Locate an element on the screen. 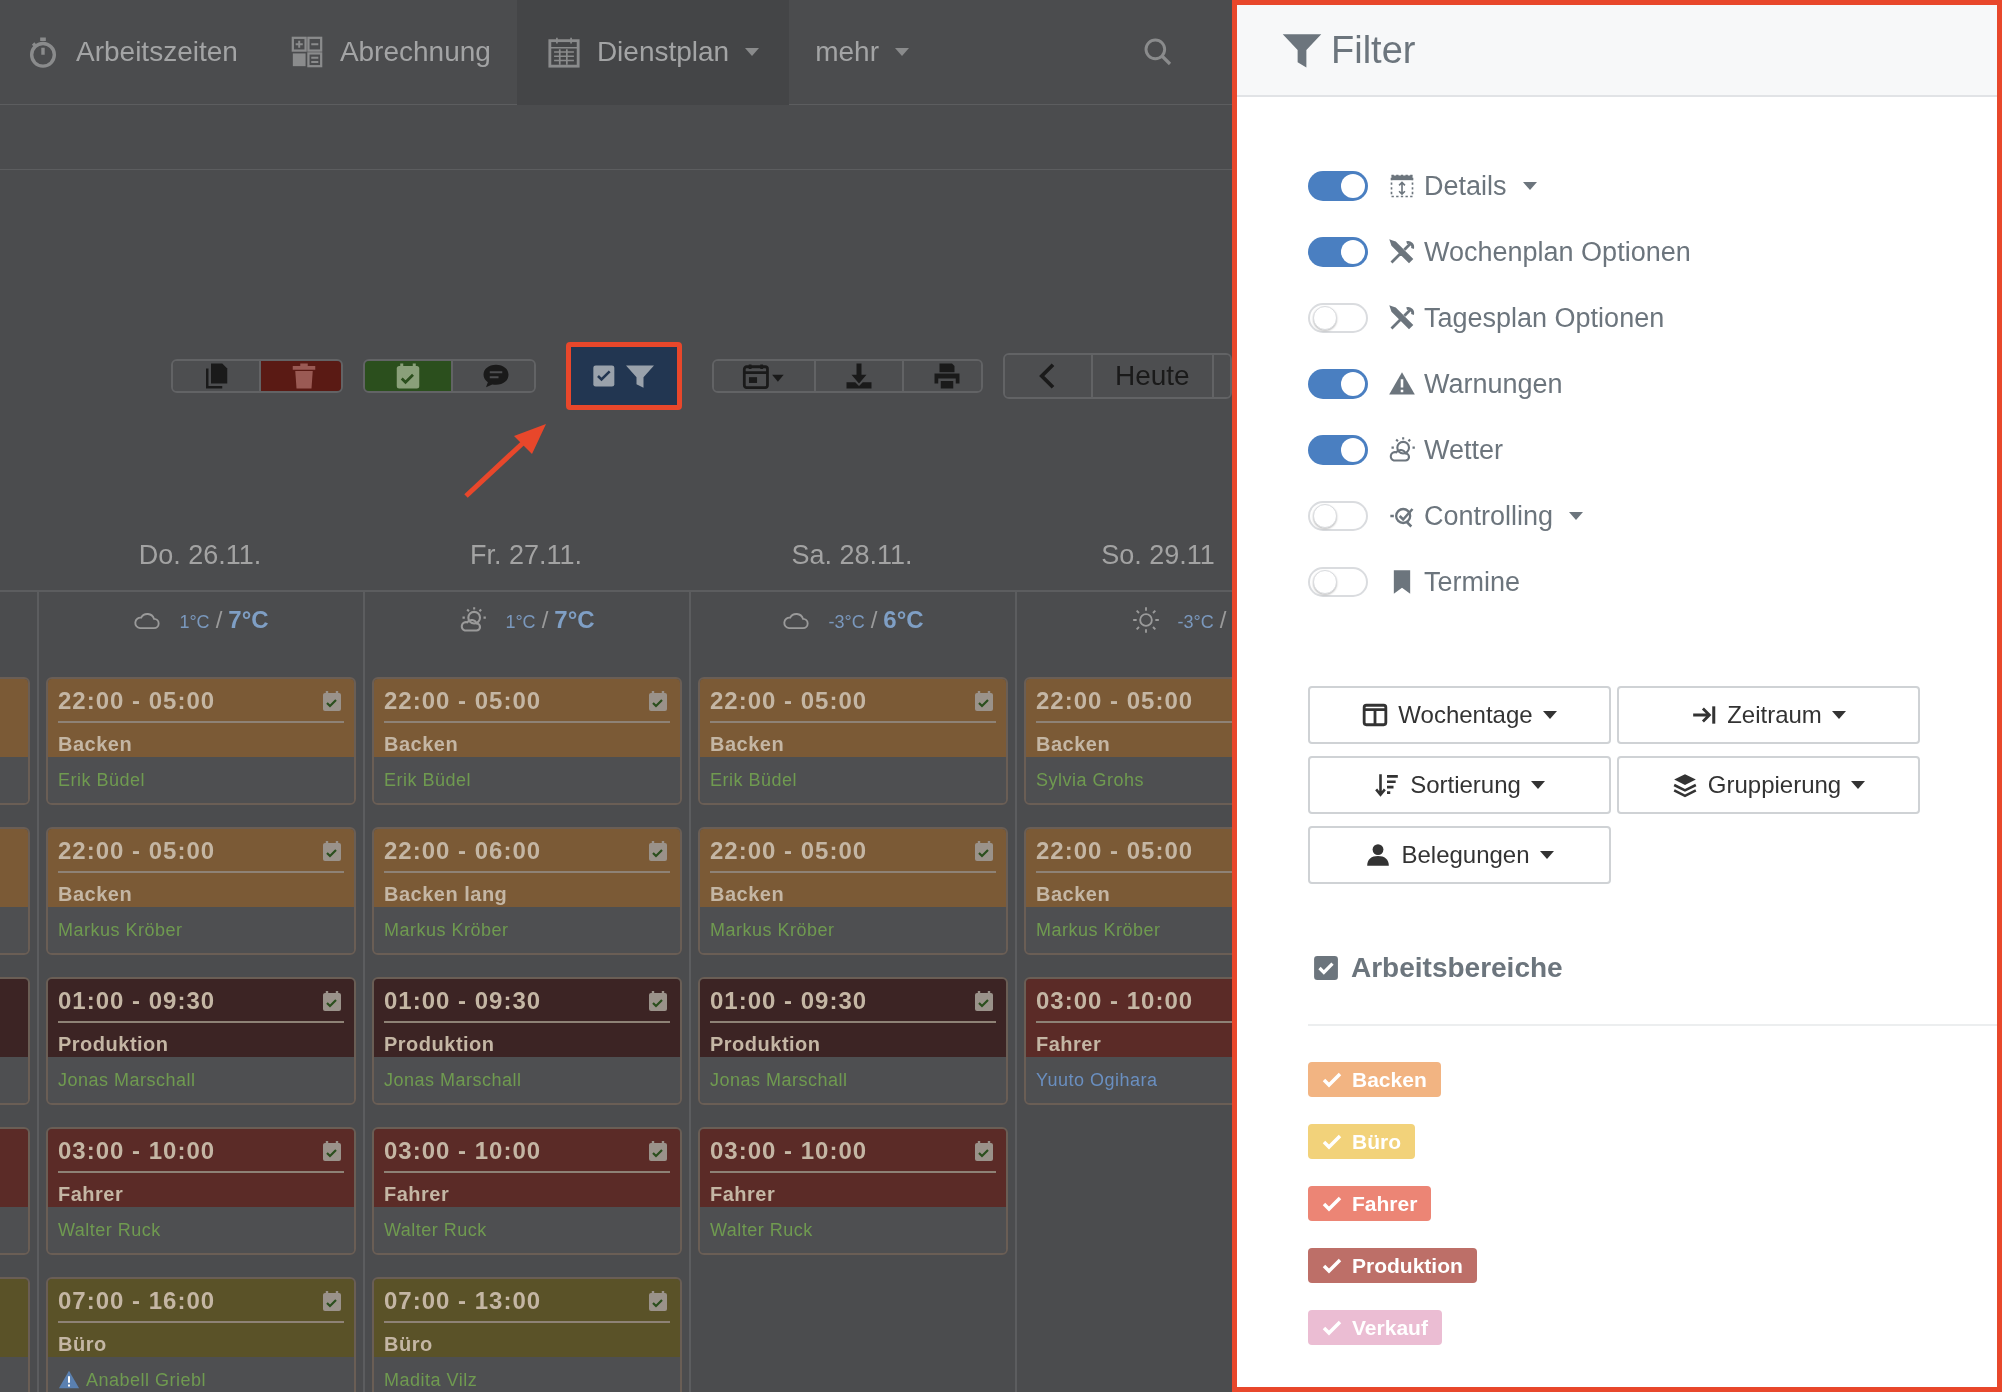  nav-item: Arbeitszeiten is located at coordinates (132, 52).